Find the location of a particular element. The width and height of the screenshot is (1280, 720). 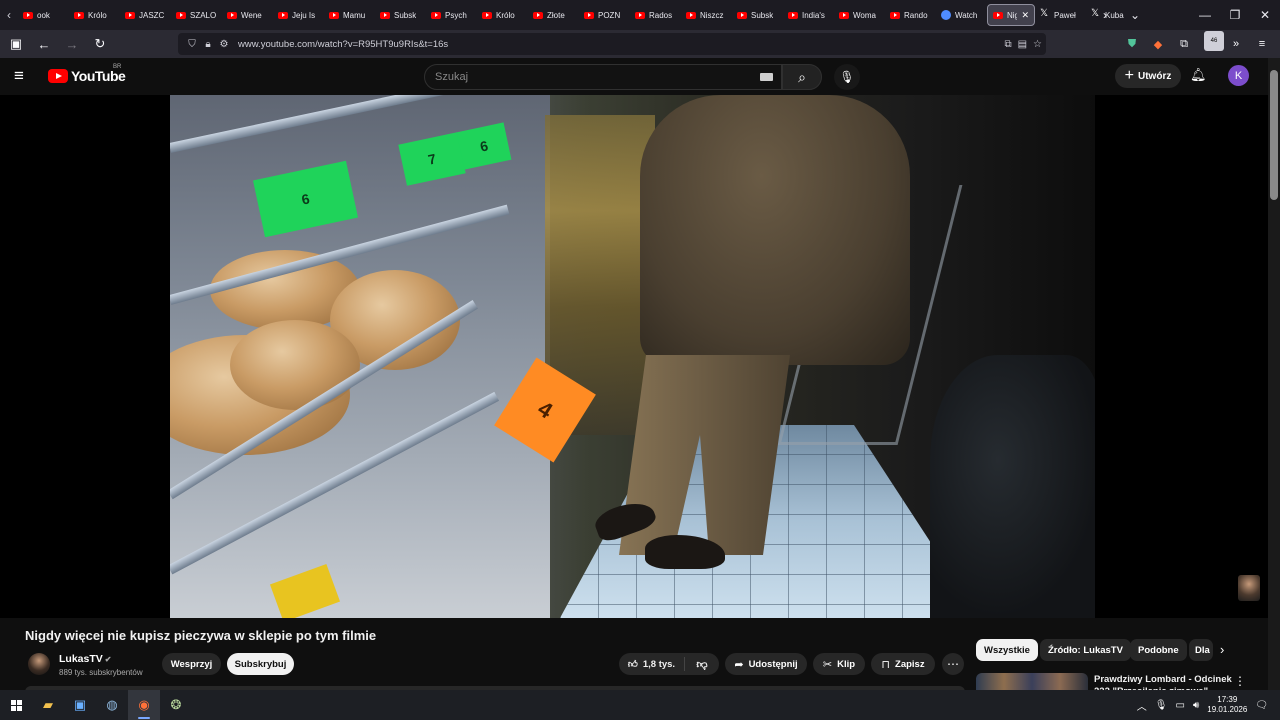

clip-button: ✂ Klip is located at coordinates (839, 664).